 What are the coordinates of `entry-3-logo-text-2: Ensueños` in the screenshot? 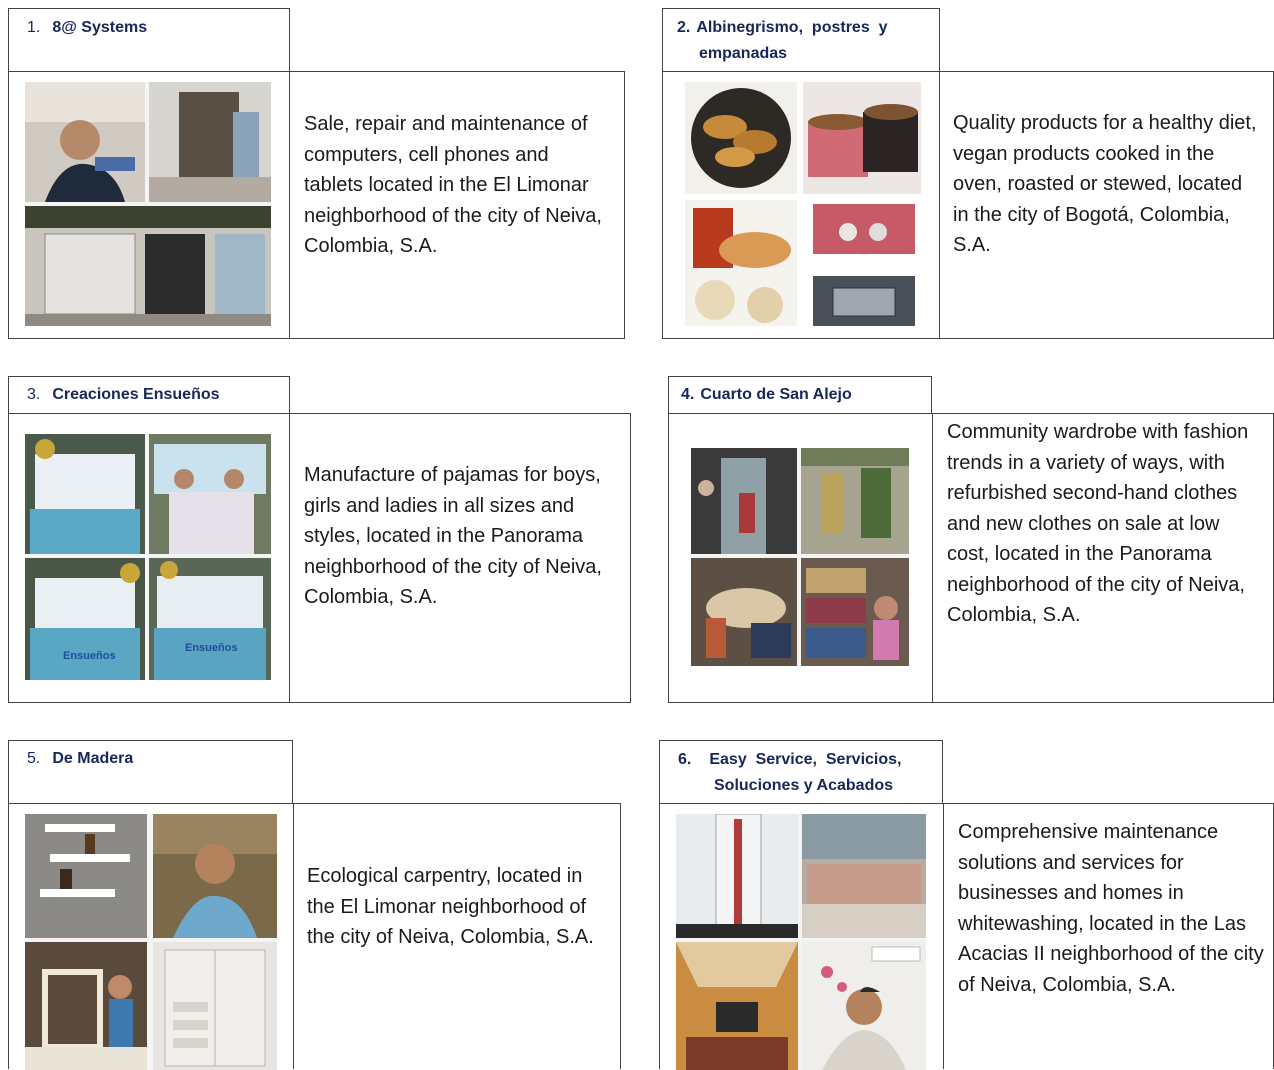 It's located at (211, 648).